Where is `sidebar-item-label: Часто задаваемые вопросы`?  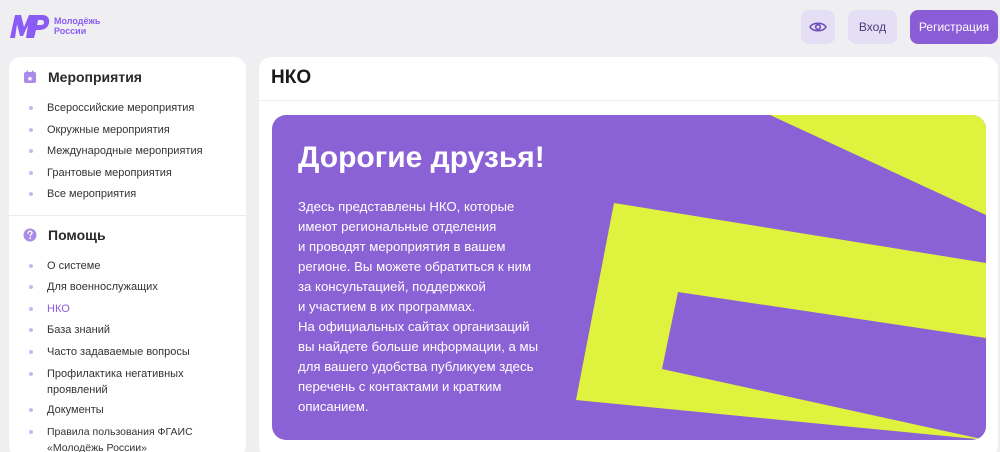 sidebar-item-label: Часто задаваемые вопросы is located at coordinates (118, 352).